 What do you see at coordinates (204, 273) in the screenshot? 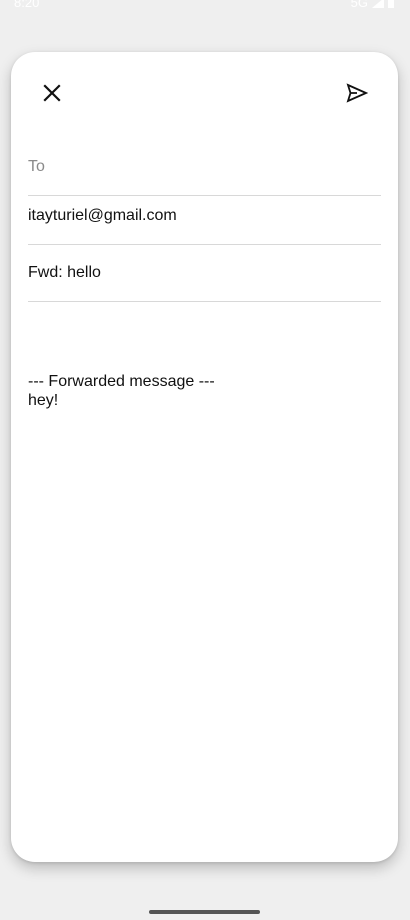
I see `subject-field: Fwd: hello` at bounding box center [204, 273].